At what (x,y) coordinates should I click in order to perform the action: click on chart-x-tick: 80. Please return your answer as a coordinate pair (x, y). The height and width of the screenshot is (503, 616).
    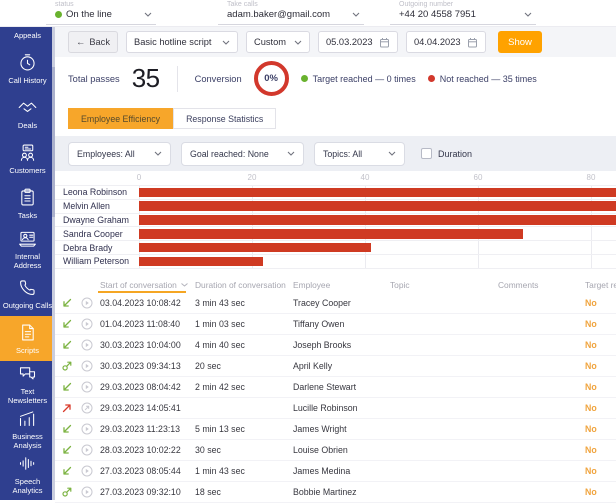
    Looking at the image, I should click on (591, 177).